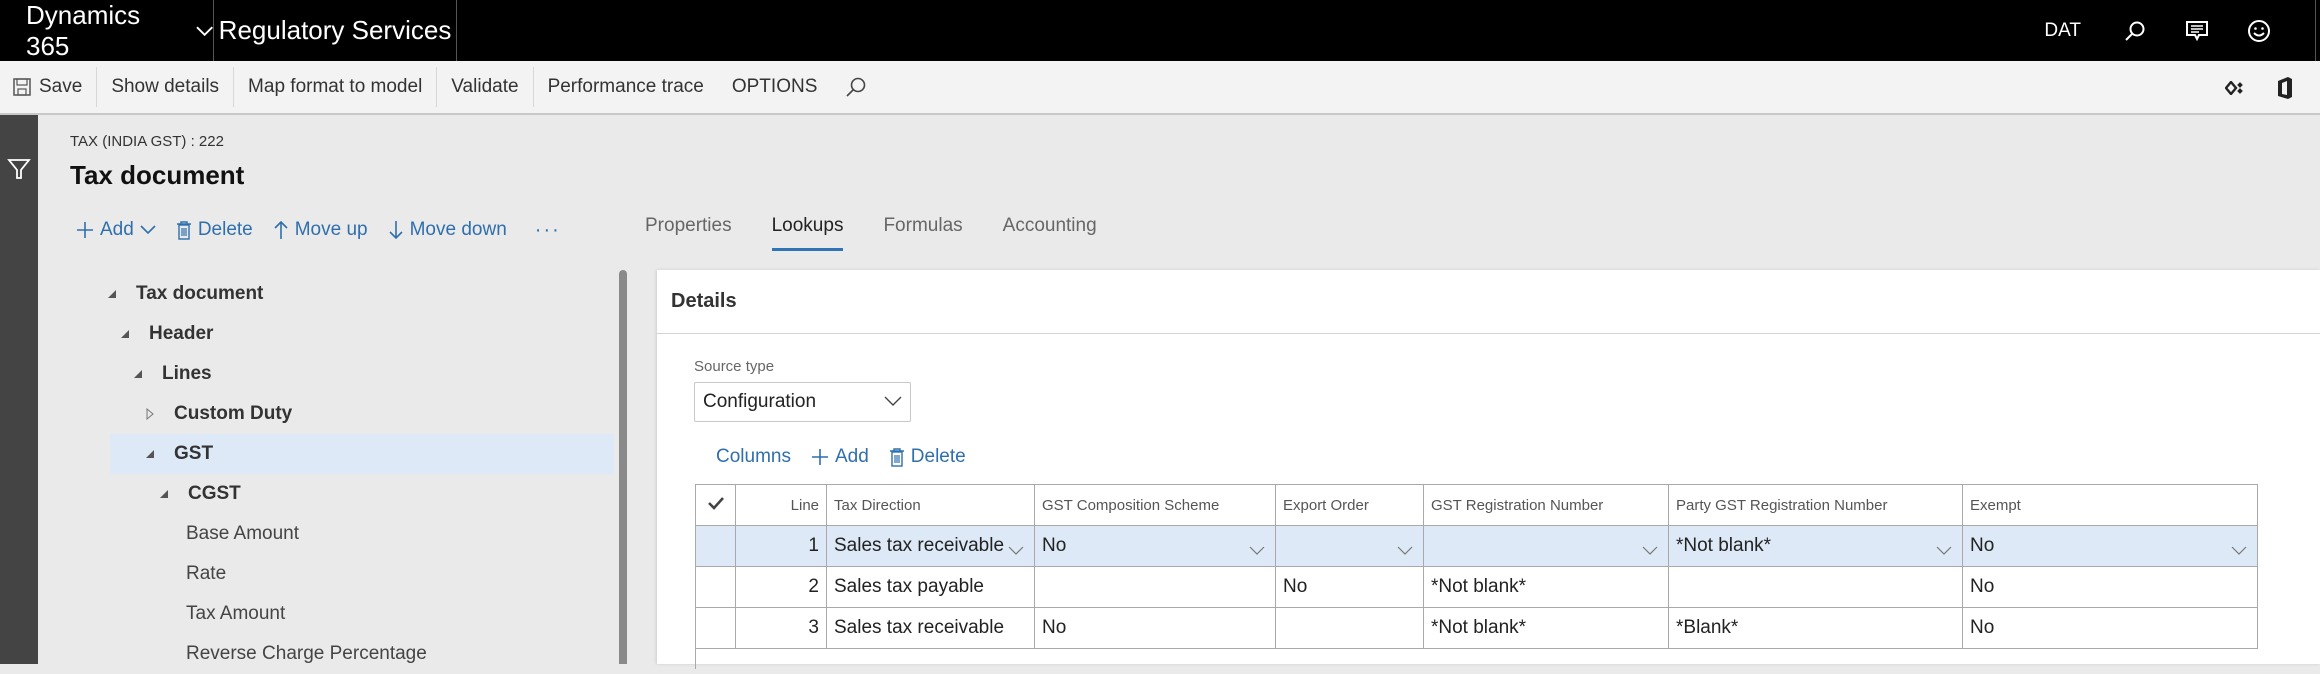 The height and width of the screenshot is (674, 2320). Describe the element at coordinates (320, 230) in the screenshot. I see `move-up-button: Move up` at that location.